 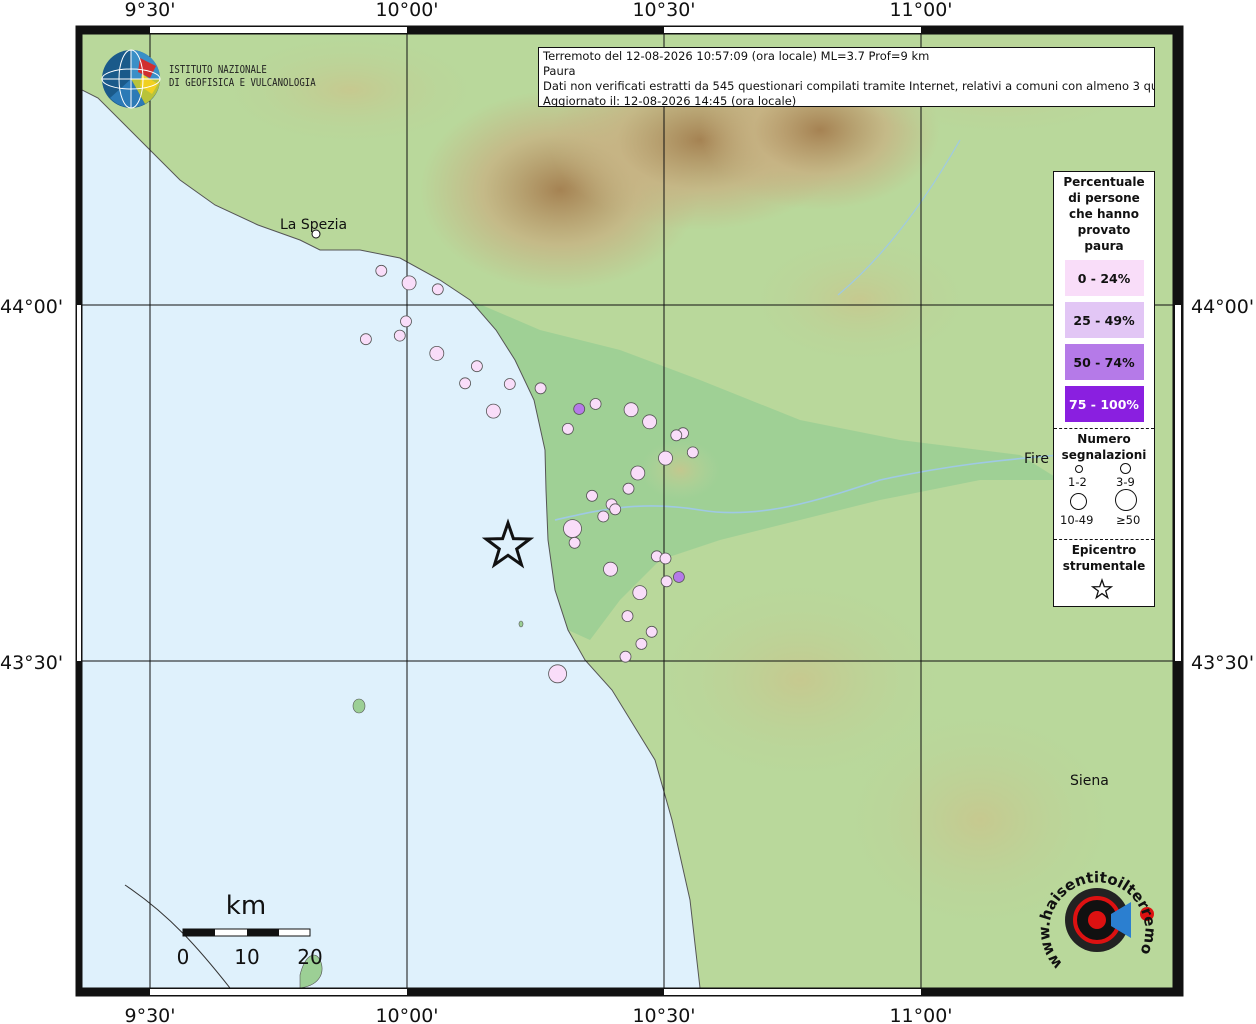 What do you see at coordinates (246, 906) in the screenshot?
I see `scale-unit: km` at bounding box center [246, 906].